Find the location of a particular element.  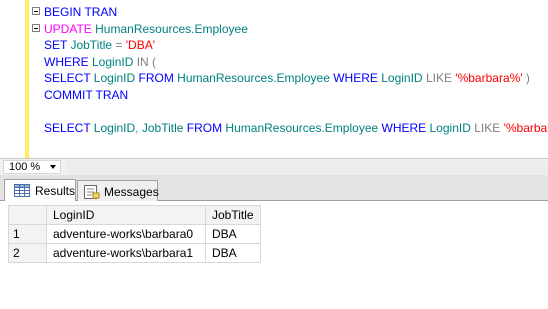

table-row: 2 adventure-works\barbara1 DBA is located at coordinates (134, 253).